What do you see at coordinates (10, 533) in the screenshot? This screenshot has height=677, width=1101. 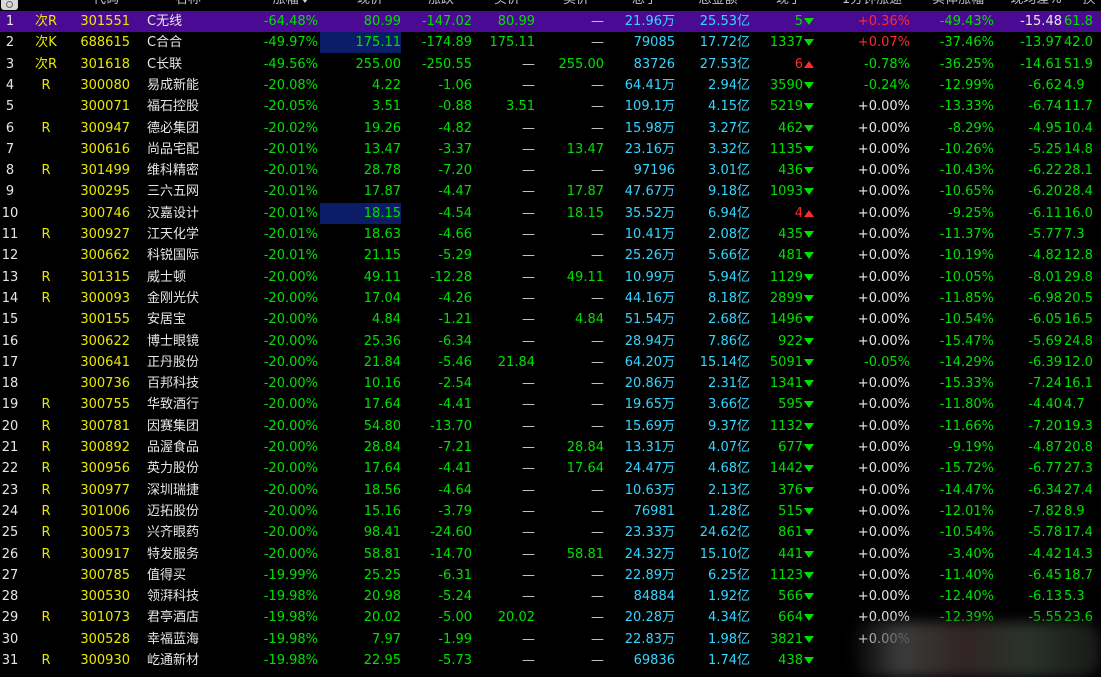 I see `row-number: 25` at bounding box center [10, 533].